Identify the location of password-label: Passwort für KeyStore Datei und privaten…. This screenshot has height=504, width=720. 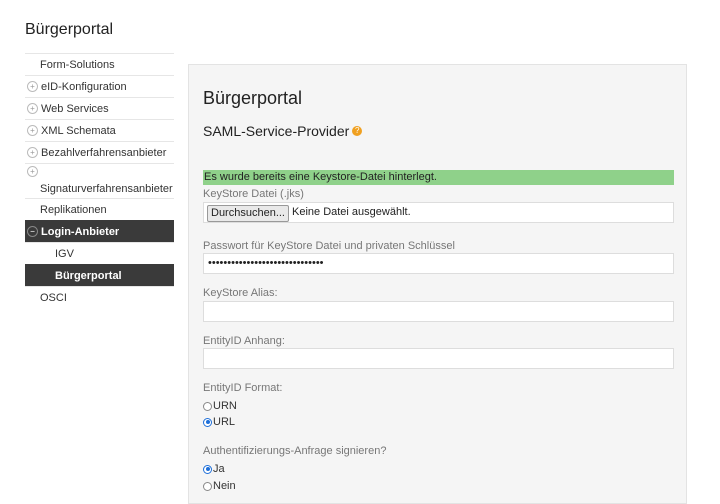
(329, 246).